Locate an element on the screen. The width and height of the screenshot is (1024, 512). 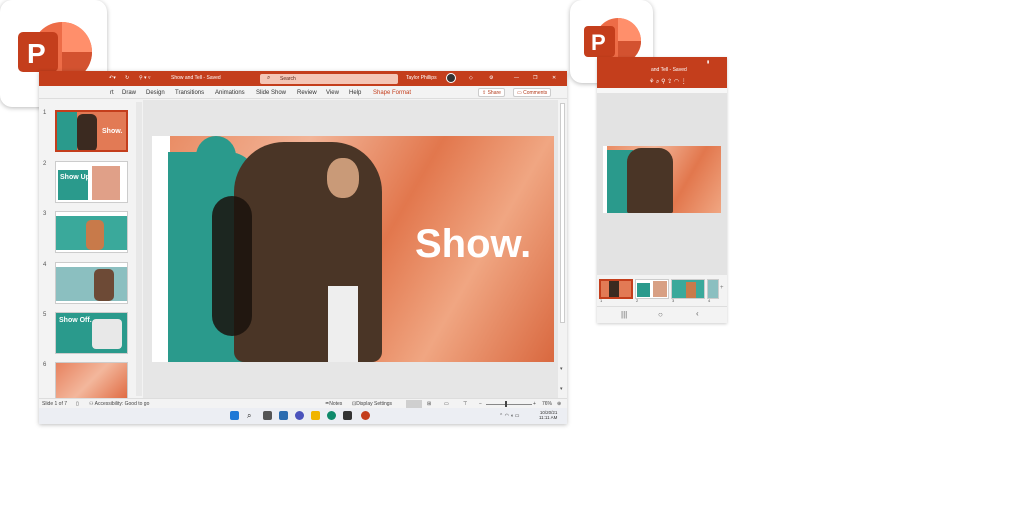
document-title: and Tell - Saved is located at coordinates (669, 70).